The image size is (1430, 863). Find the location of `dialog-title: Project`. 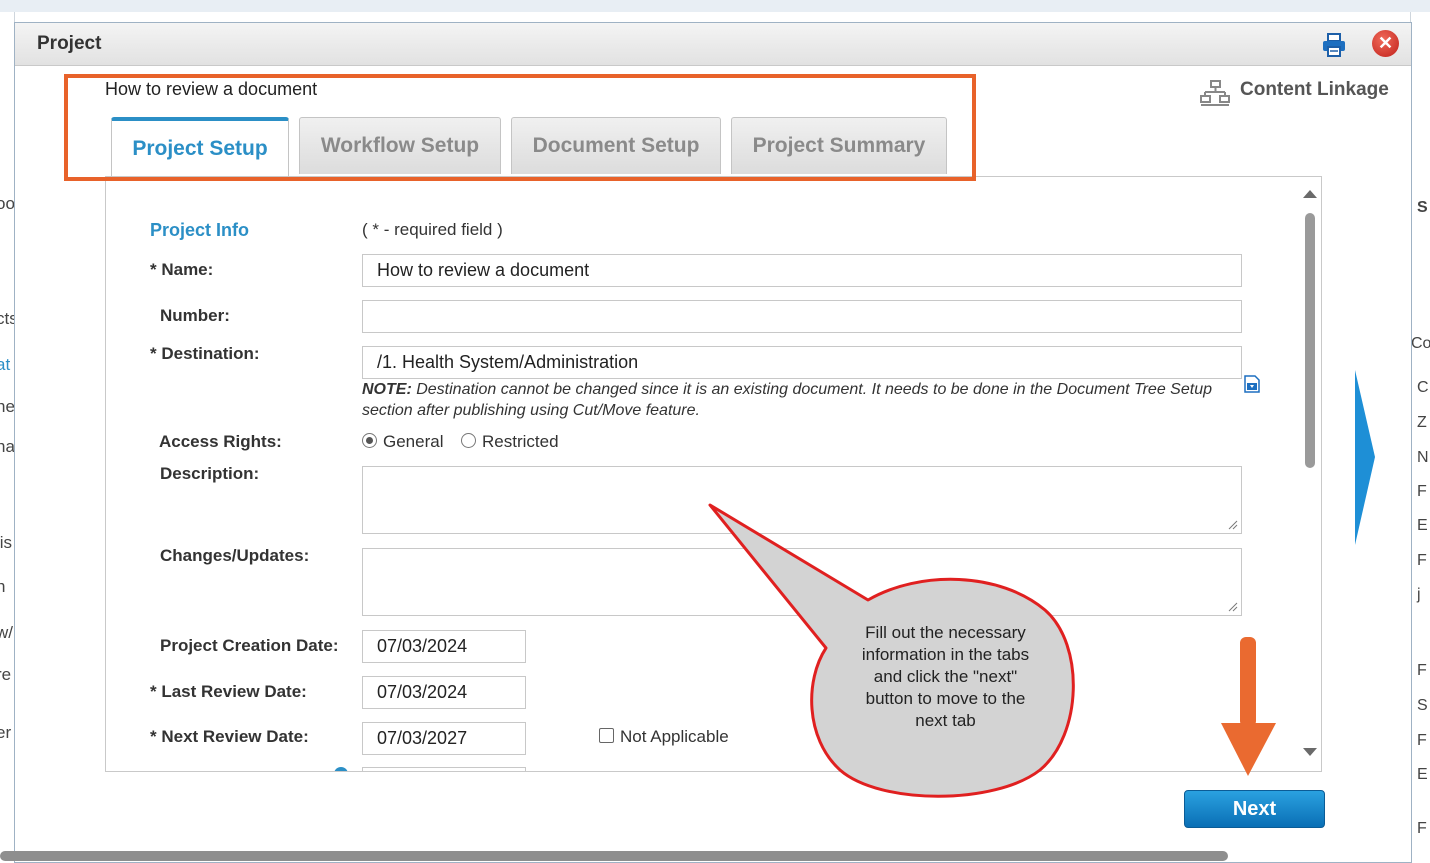

dialog-title: Project is located at coordinates (69, 43).